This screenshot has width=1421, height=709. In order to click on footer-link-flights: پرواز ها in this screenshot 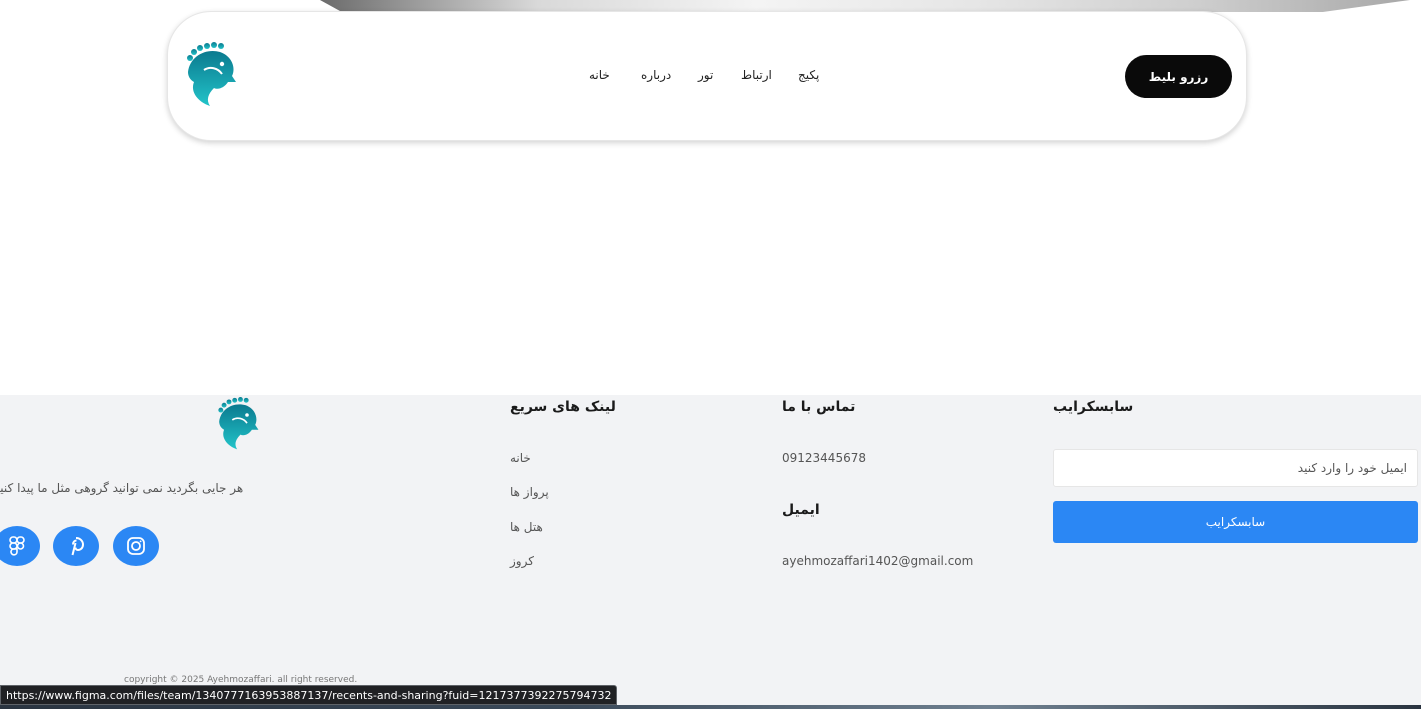, I will do `click(529, 492)`.